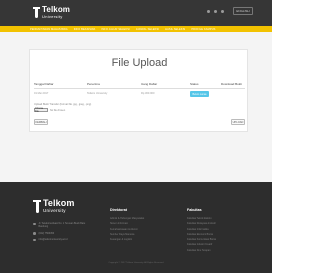  Describe the element at coordinates (201, 218) in the screenshot. I see `footer-link: Fakultas Teknik Elektro` at that location.